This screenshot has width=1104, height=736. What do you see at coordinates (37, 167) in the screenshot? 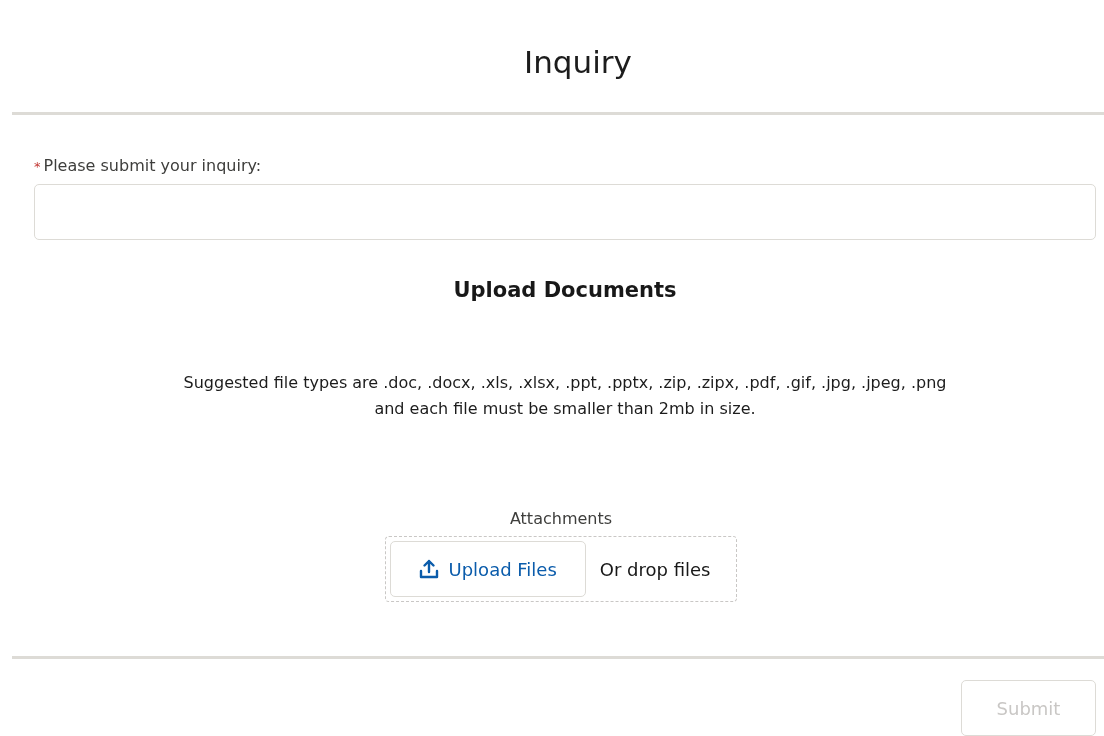
I see `required-mark: *` at bounding box center [37, 167].